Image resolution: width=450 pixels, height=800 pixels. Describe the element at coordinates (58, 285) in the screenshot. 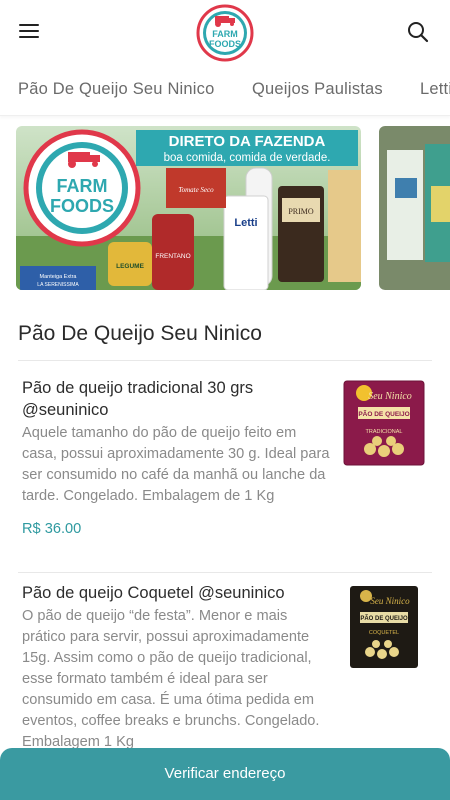

I see `banner-serenissima-label: LA SERENISSIMA` at that location.